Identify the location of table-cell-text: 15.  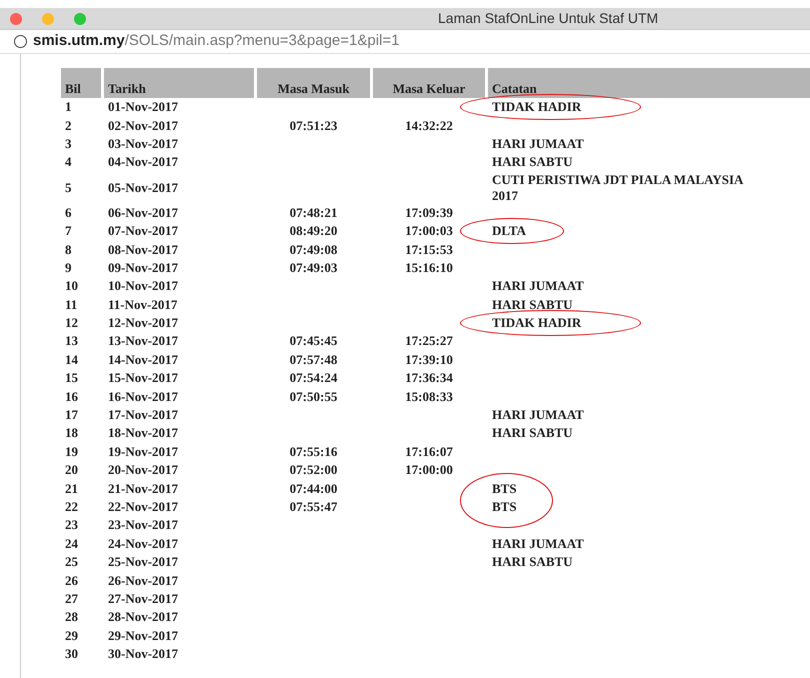
(71, 378).